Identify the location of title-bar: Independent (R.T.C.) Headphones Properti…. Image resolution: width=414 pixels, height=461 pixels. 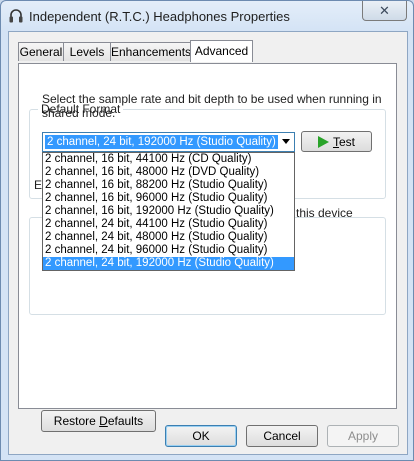
(207, 16).